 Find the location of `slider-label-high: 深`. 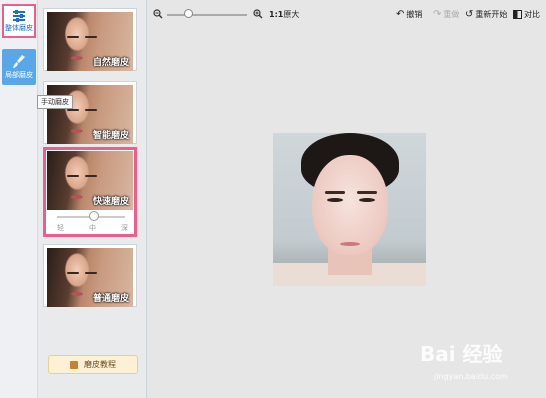

slider-label-high: 深 is located at coordinates (124, 228).